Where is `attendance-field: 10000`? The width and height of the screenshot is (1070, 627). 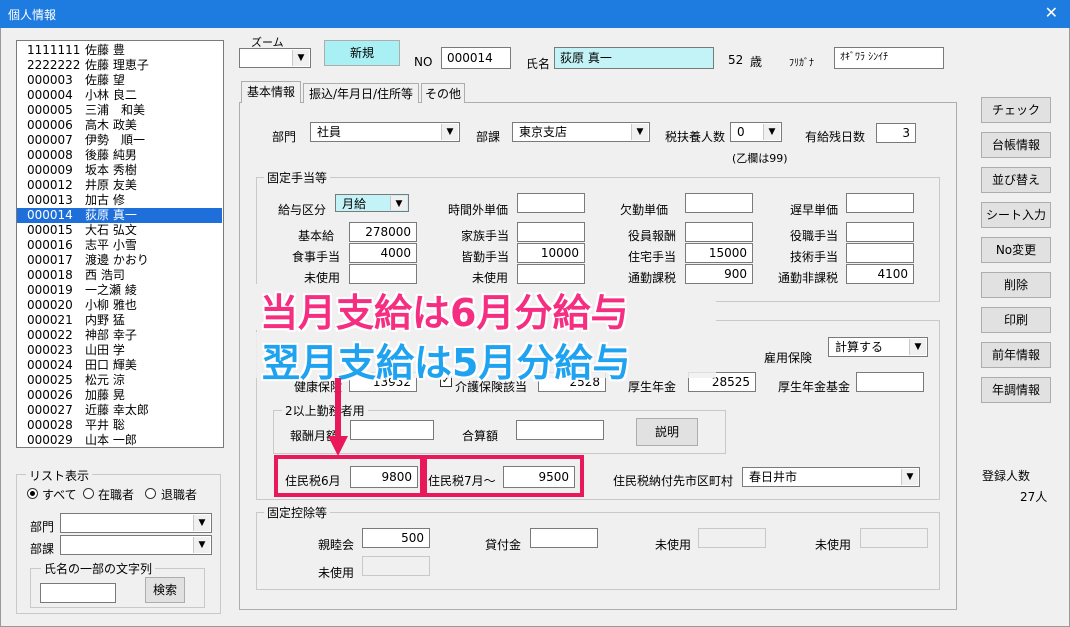
attendance-field: 10000 is located at coordinates (551, 253).